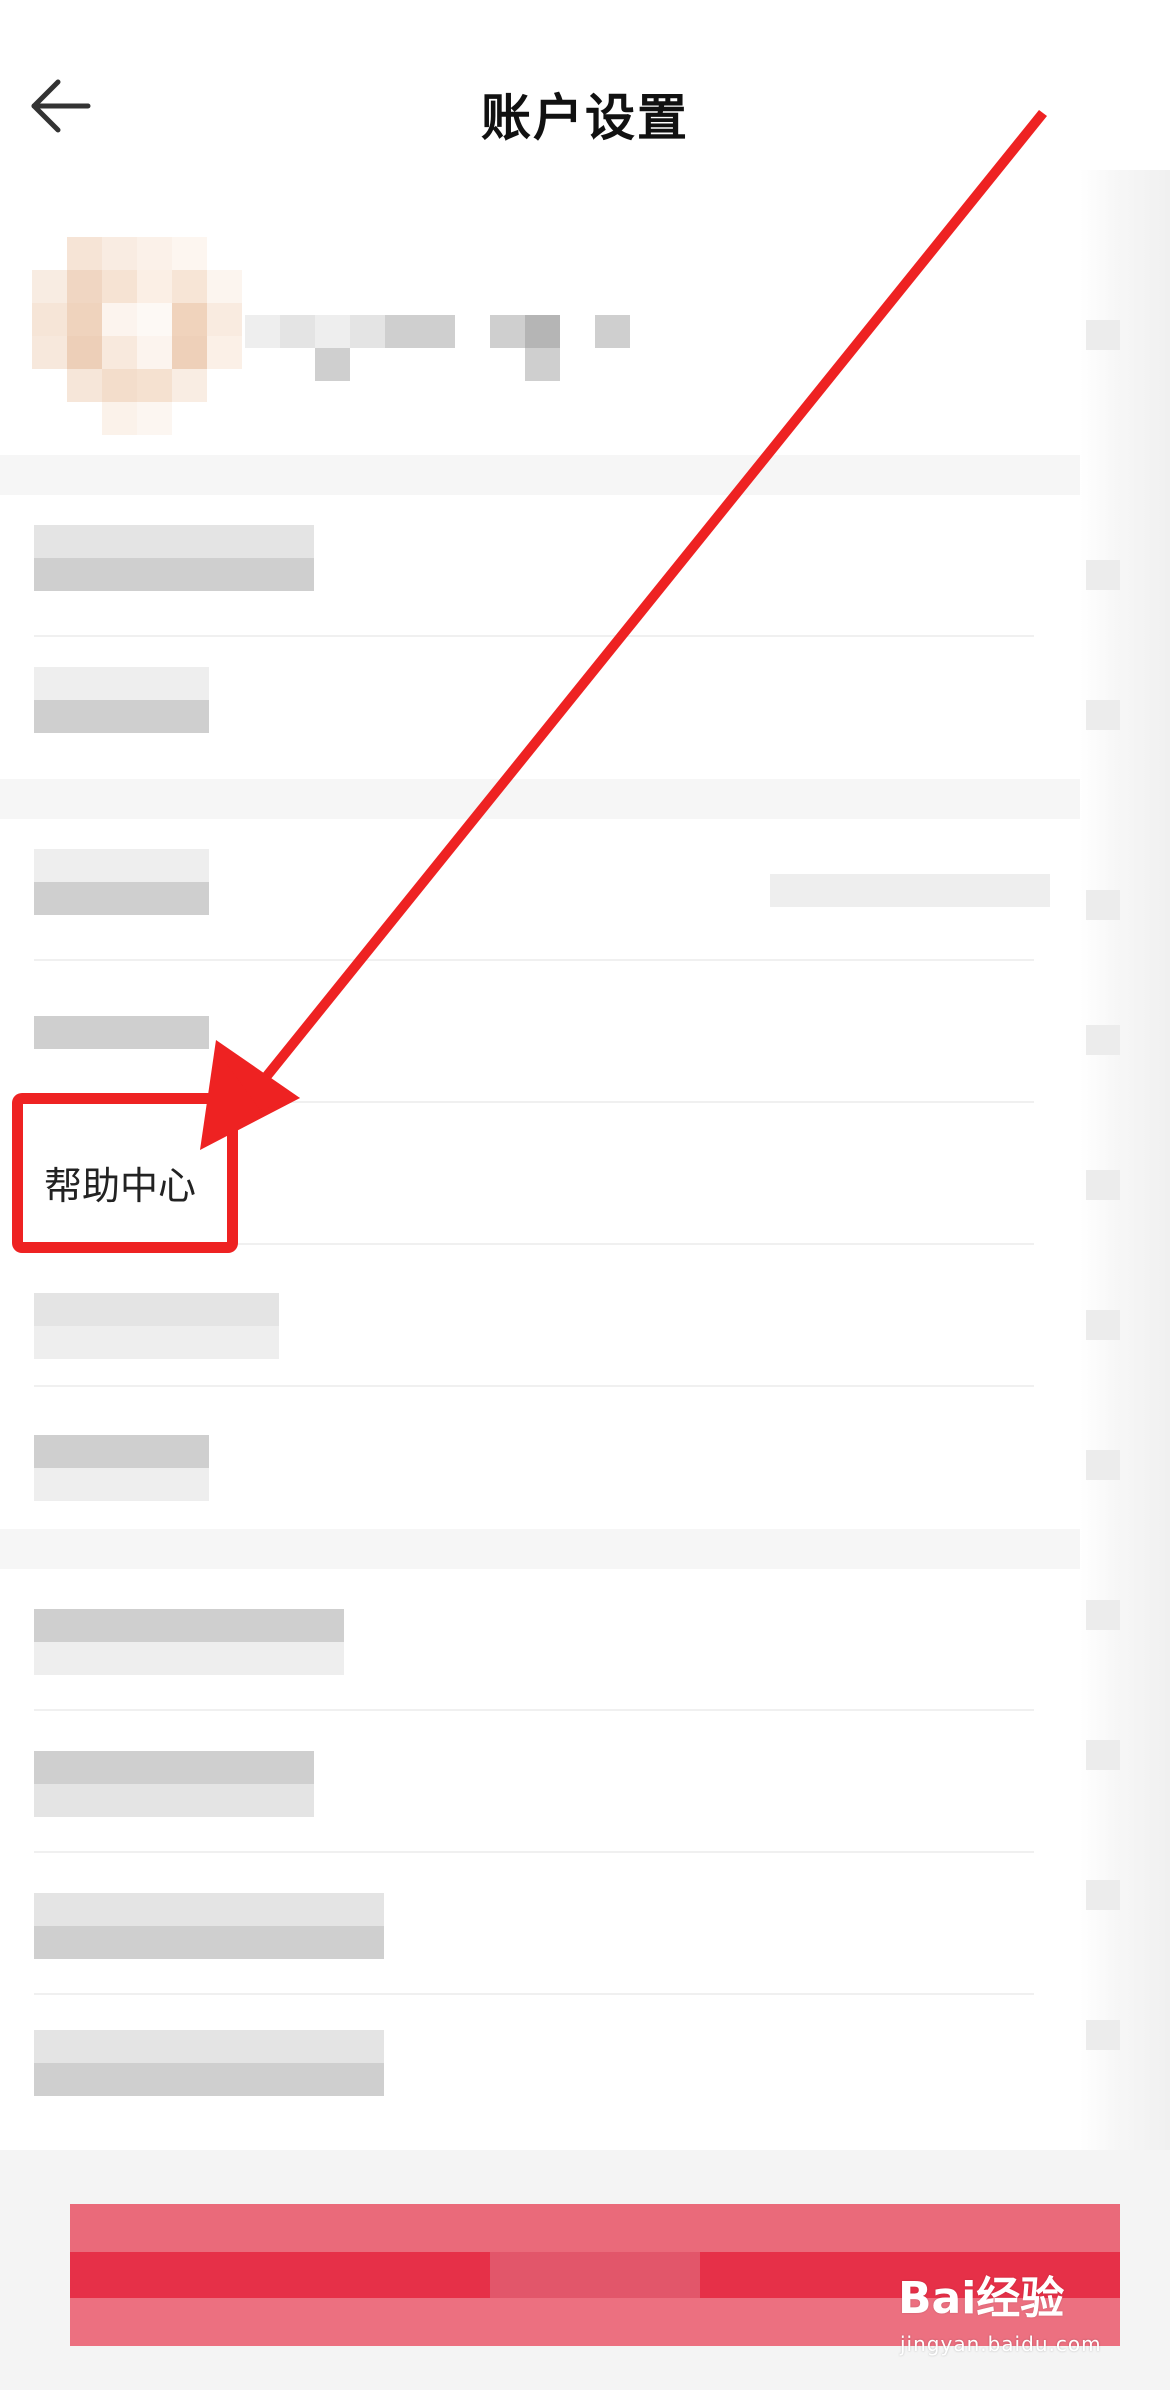 This screenshot has width=1170, height=2390. I want to click on help-center-row: 帮助中心, so click(540, 1174).